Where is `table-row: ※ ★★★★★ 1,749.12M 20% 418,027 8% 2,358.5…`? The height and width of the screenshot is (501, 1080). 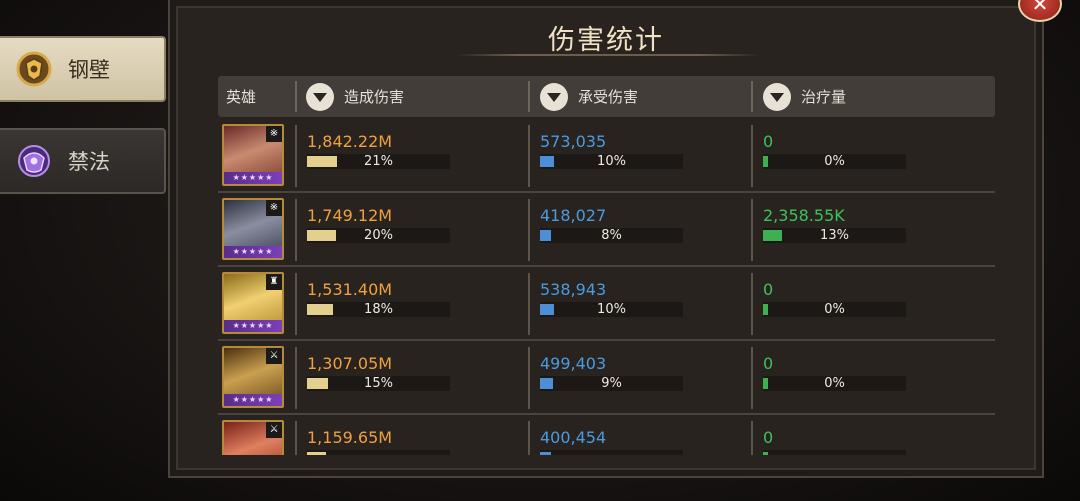 table-row: ※ ★★★★★ 1,749.12M 20% 418,027 8% 2,358.5… is located at coordinates (606, 230).